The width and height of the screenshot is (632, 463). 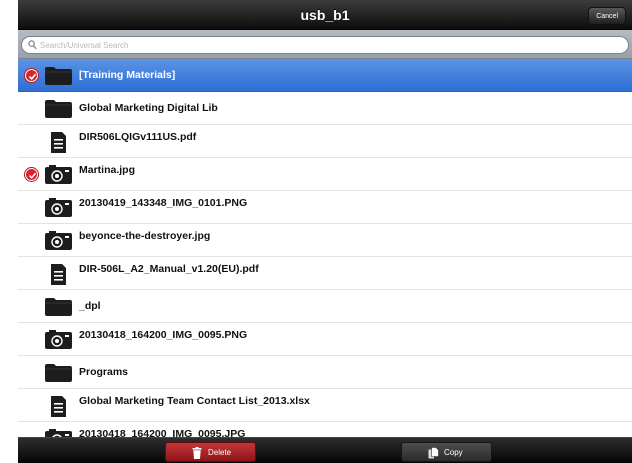 I want to click on file-row: beyonce-the-destroyer.jpg, so click(x=325, y=240).